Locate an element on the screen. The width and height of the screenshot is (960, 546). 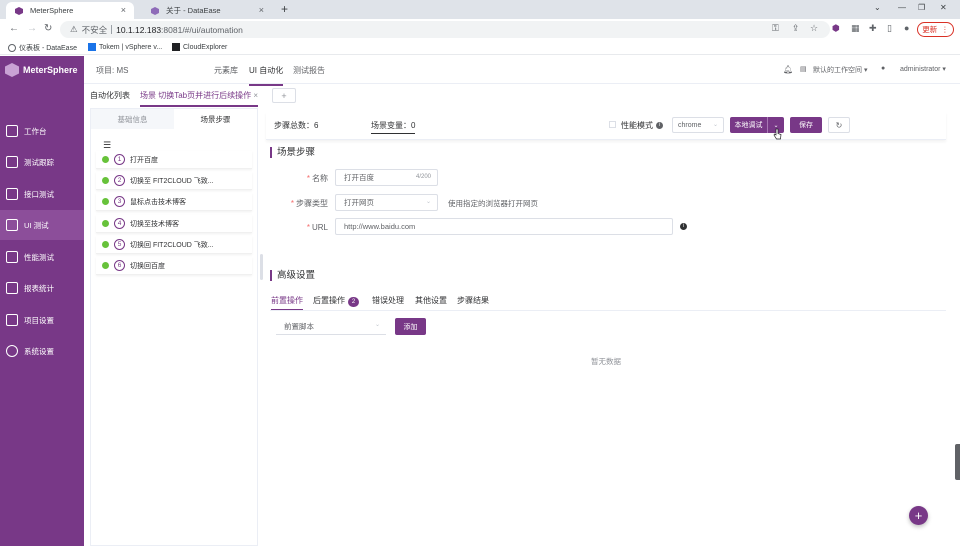
scrollbar-handle is located at coordinates (957, 462).